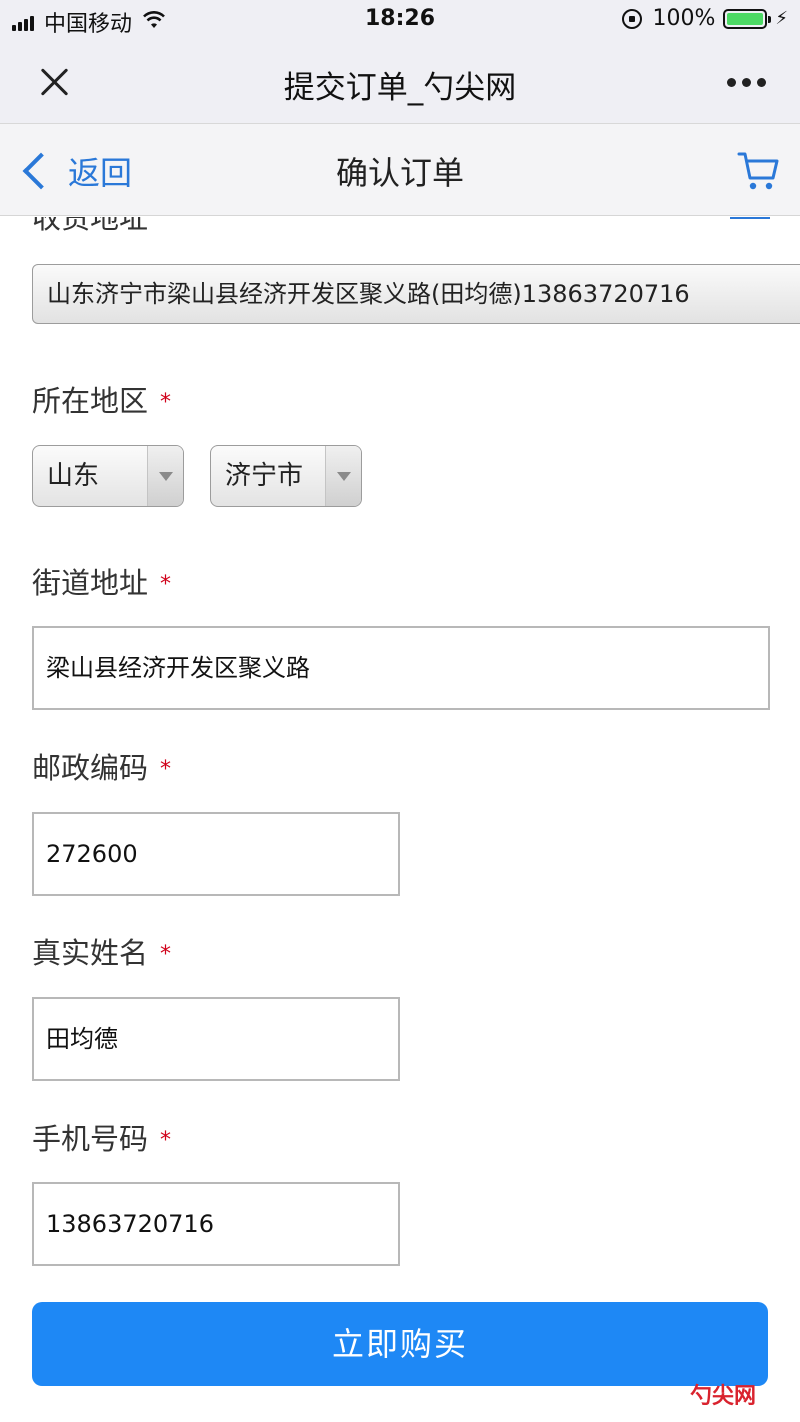 The width and height of the screenshot is (800, 1422). Describe the element at coordinates (90, 226) in the screenshot. I see `address-section-label: 收货地址` at that location.